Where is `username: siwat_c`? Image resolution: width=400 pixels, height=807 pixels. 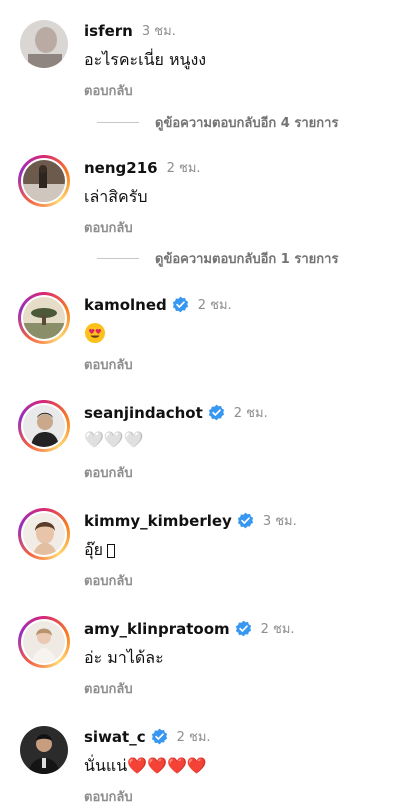
username: siwat_c is located at coordinates (115, 737).